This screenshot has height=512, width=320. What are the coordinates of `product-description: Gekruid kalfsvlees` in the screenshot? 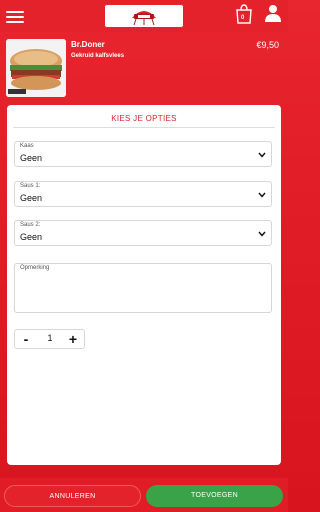 It's located at (98, 56).